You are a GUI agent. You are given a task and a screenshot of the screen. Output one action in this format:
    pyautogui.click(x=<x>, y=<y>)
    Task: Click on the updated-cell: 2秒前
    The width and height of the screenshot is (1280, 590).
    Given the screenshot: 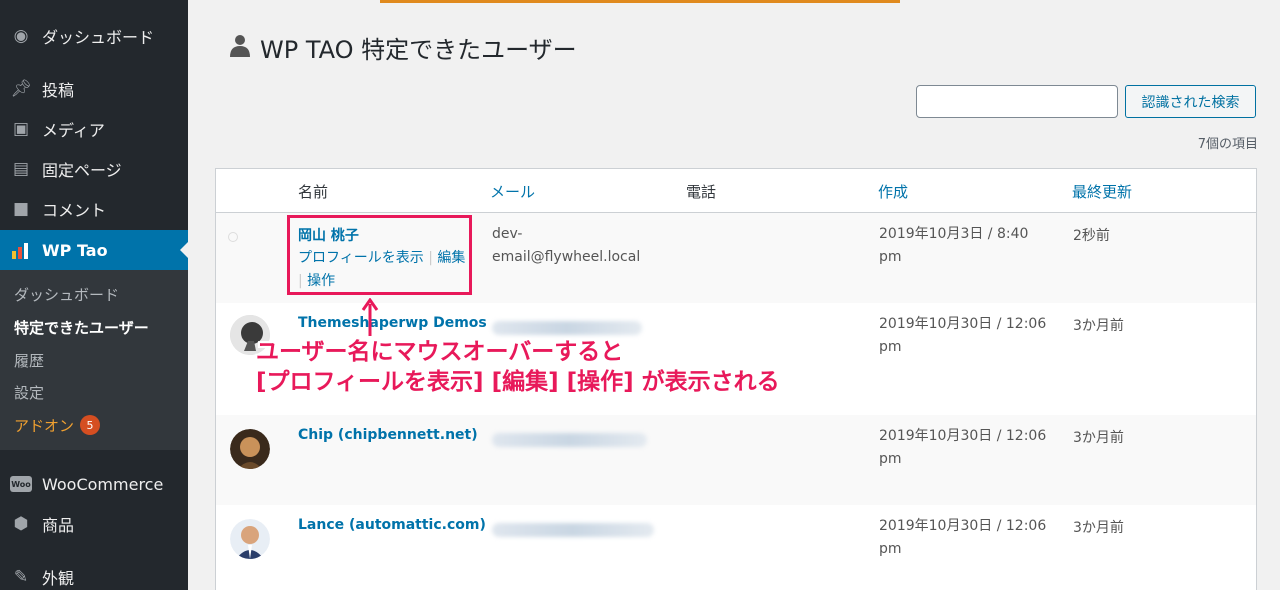 What is the action you would take?
    pyautogui.click(x=1091, y=236)
    